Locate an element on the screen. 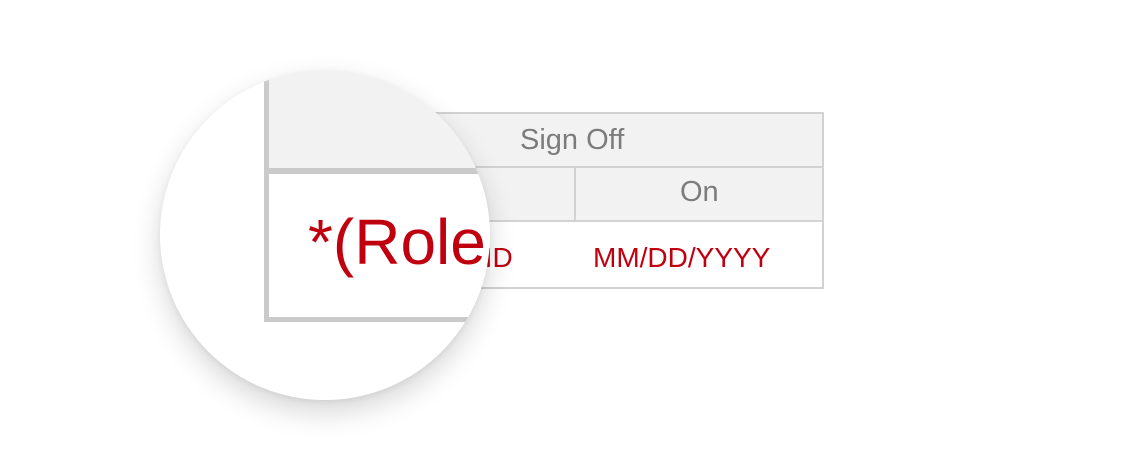  date-placeholder: MM/DD/YYYY is located at coordinates (682, 257).